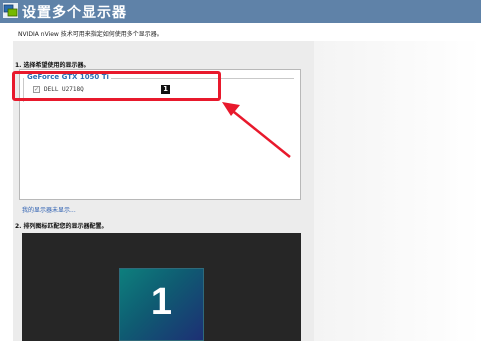 The image size is (481, 341). Describe the element at coordinates (52, 65) in the screenshot. I see `step-1-label: 1. 选择希望使用的显示器。` at that location.